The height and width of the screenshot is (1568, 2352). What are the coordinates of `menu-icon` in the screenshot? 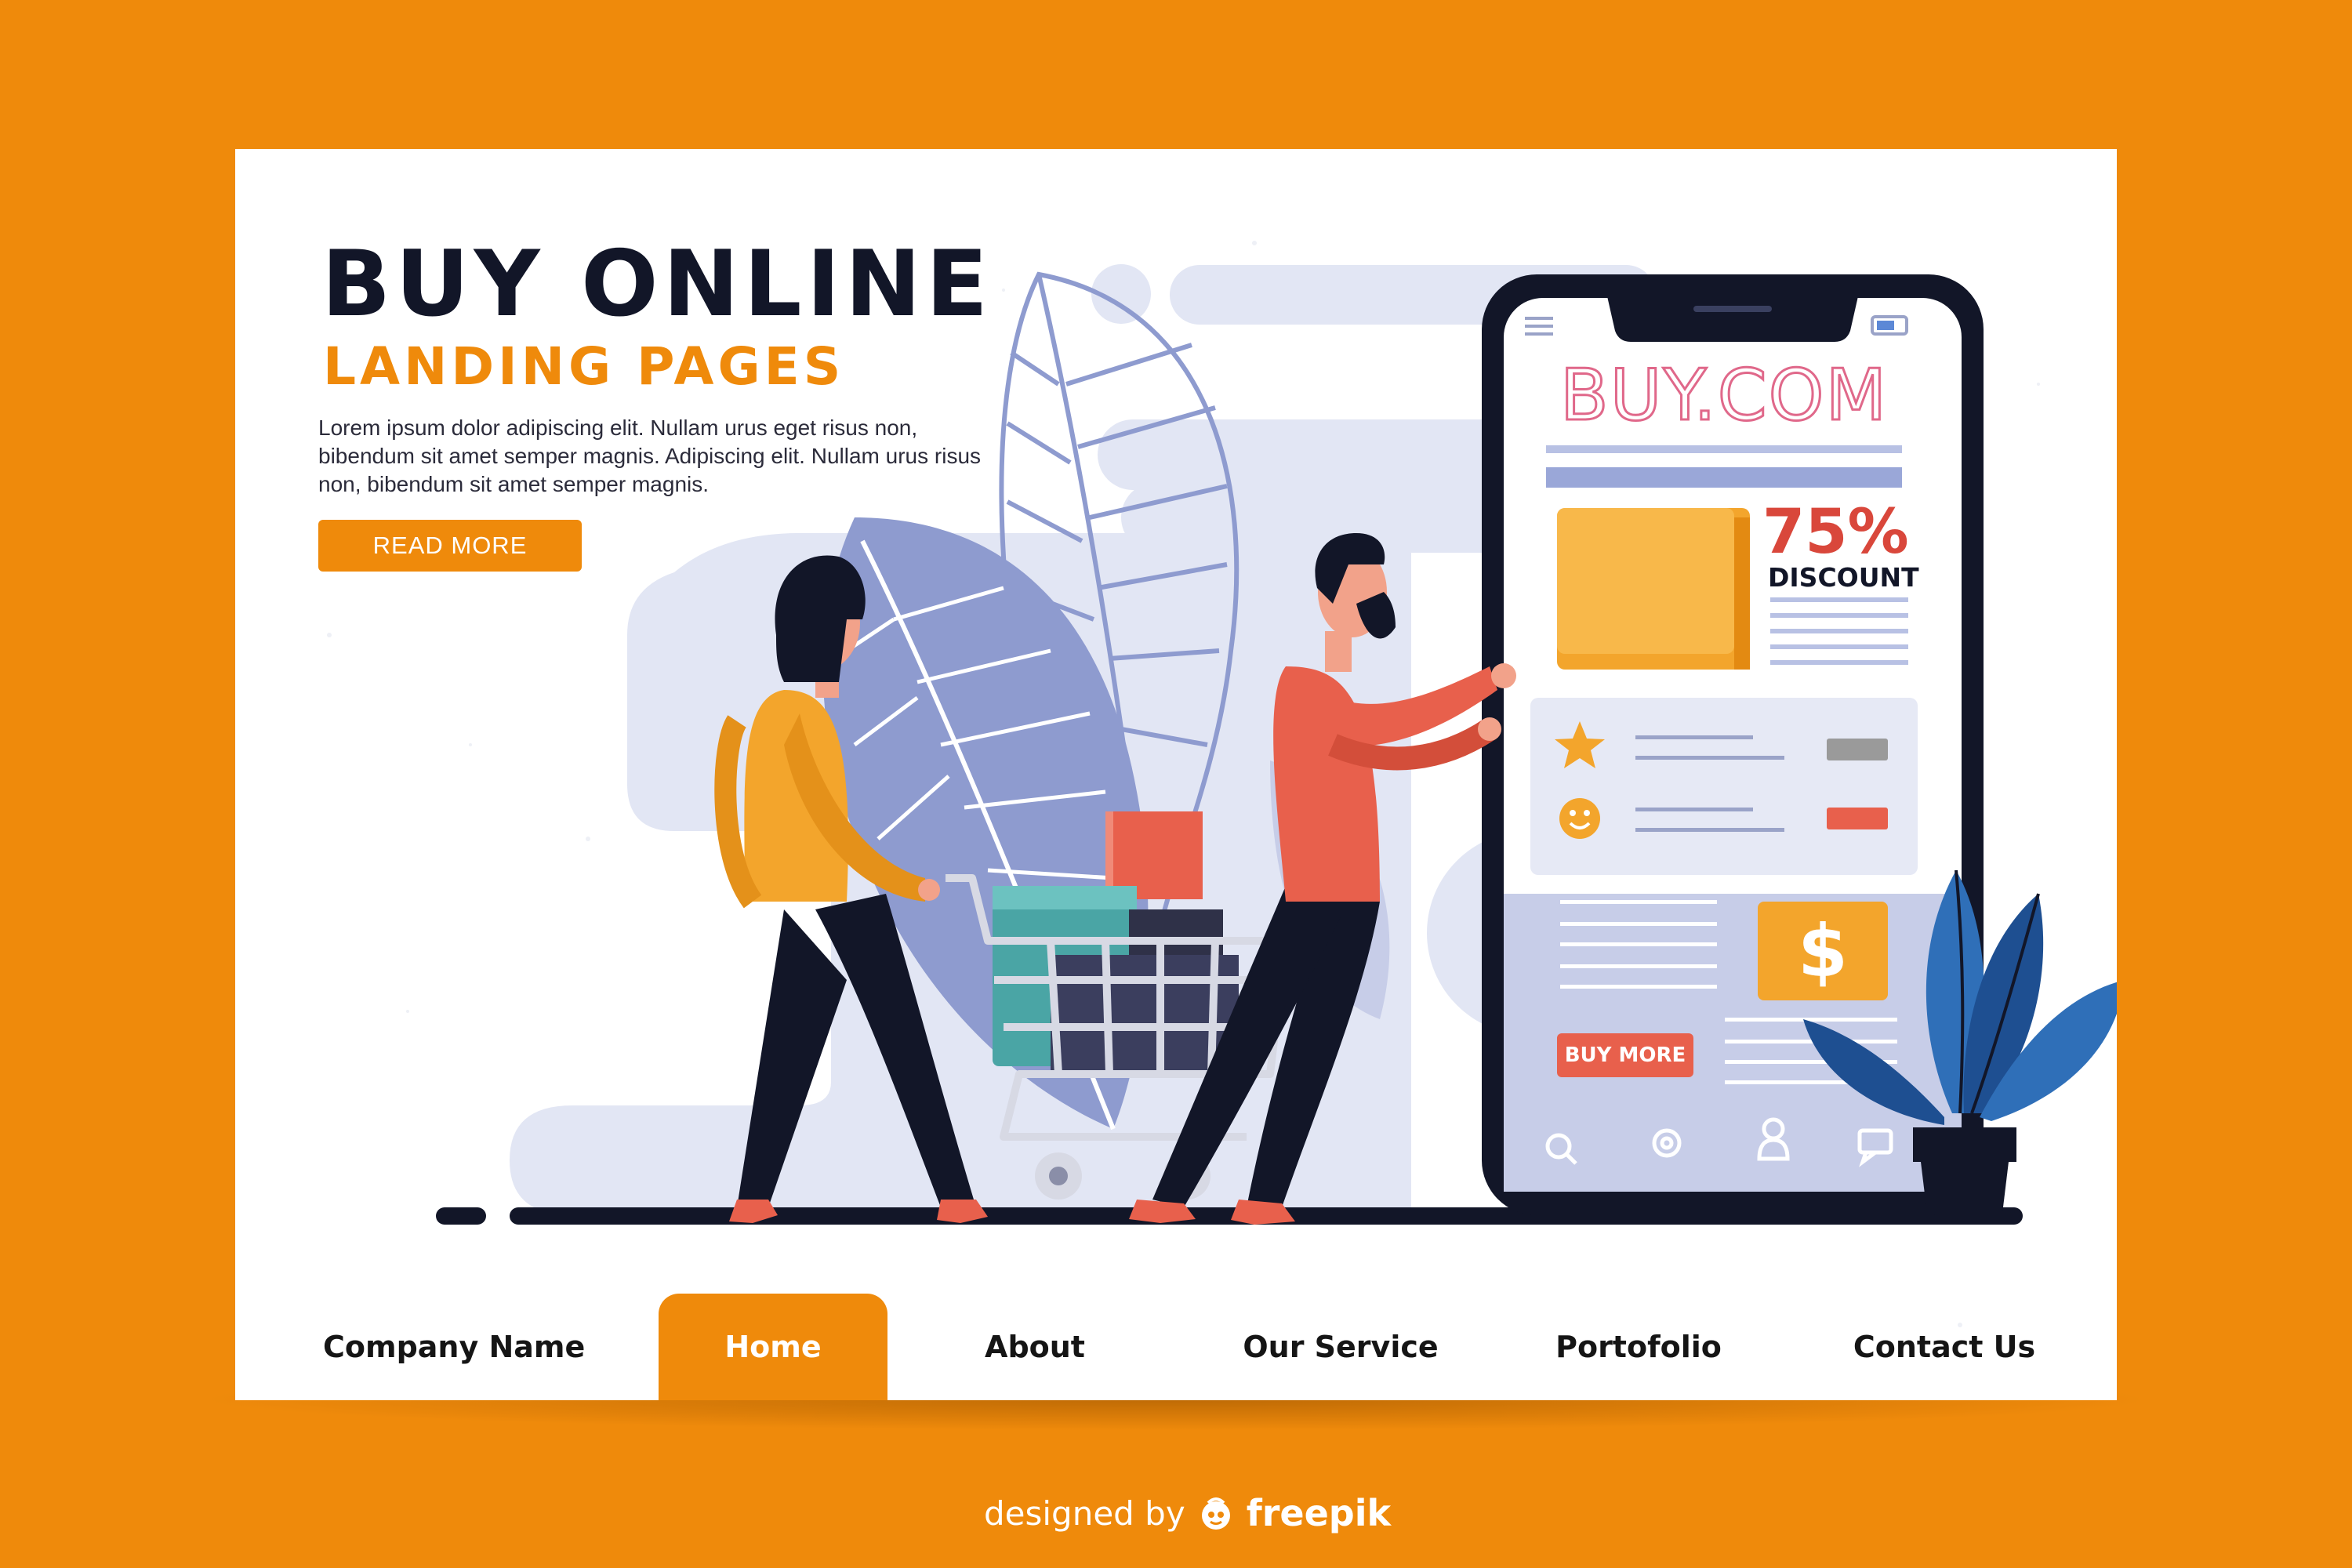 It's located at (1539, 326).